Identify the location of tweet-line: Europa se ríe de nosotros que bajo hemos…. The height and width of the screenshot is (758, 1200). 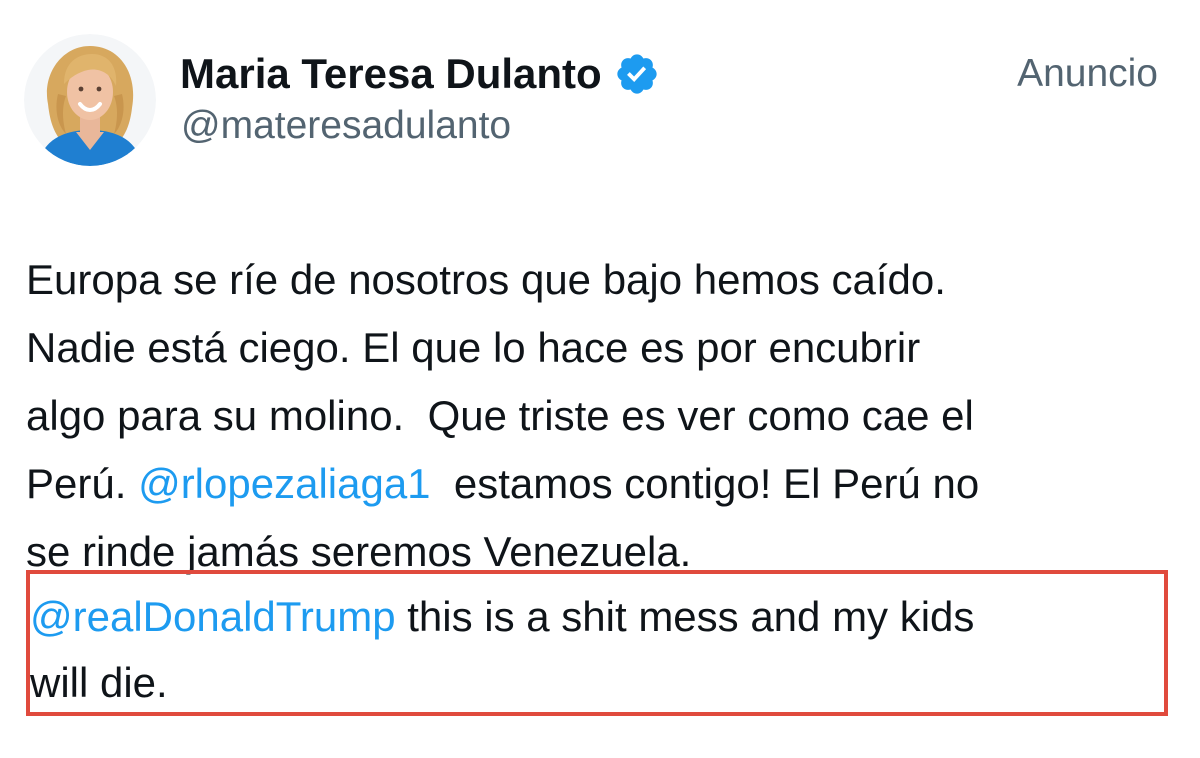
(486, 279).